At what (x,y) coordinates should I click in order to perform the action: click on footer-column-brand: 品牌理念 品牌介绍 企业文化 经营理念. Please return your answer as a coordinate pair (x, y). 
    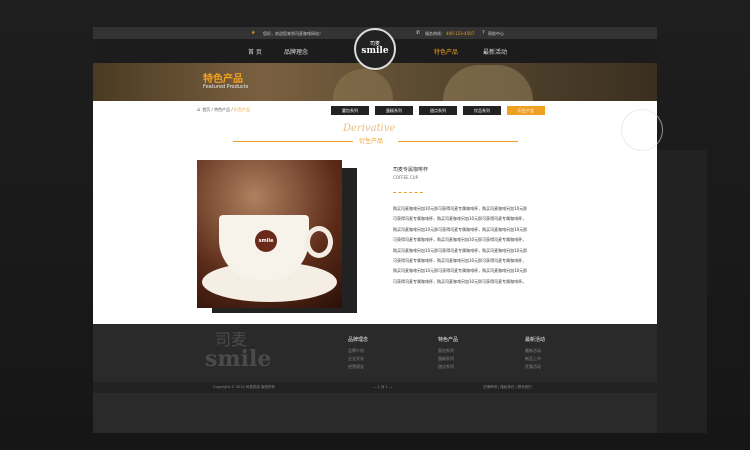
    Looking at the image, I should click on (358, 354).